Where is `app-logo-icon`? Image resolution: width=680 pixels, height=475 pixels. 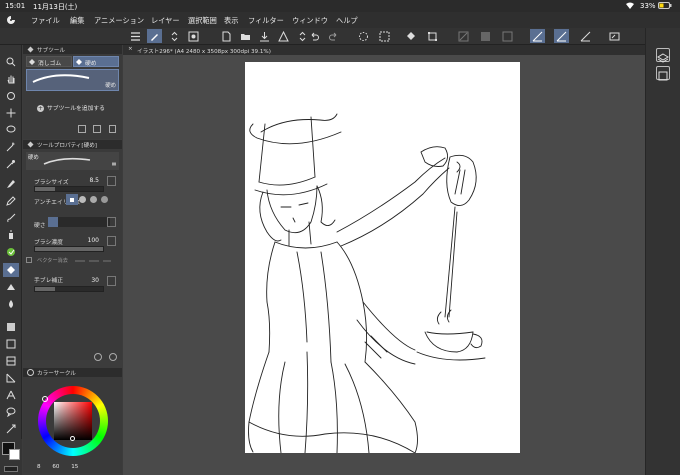 app-logo-icon is located at coordinates (11, 21).